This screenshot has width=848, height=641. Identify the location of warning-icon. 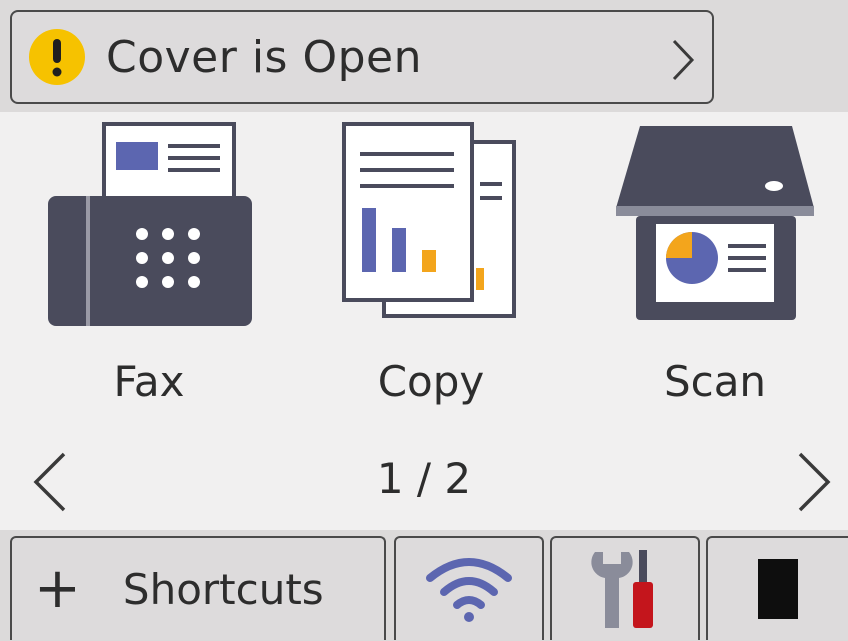
(57, 57).